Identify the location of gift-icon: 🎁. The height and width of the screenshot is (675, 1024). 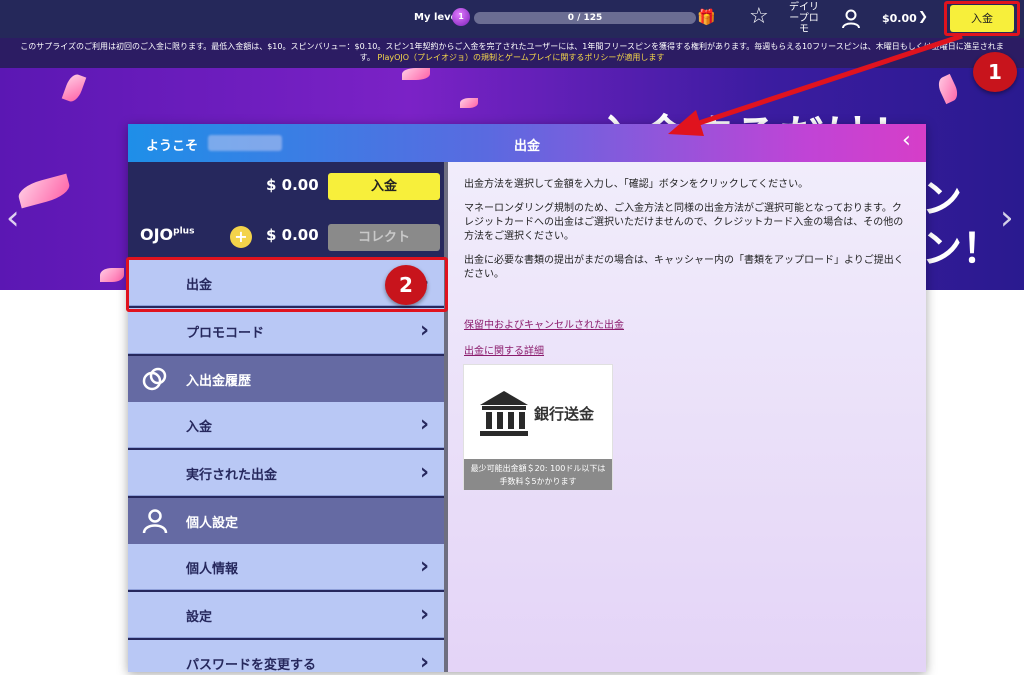
(706, 17).